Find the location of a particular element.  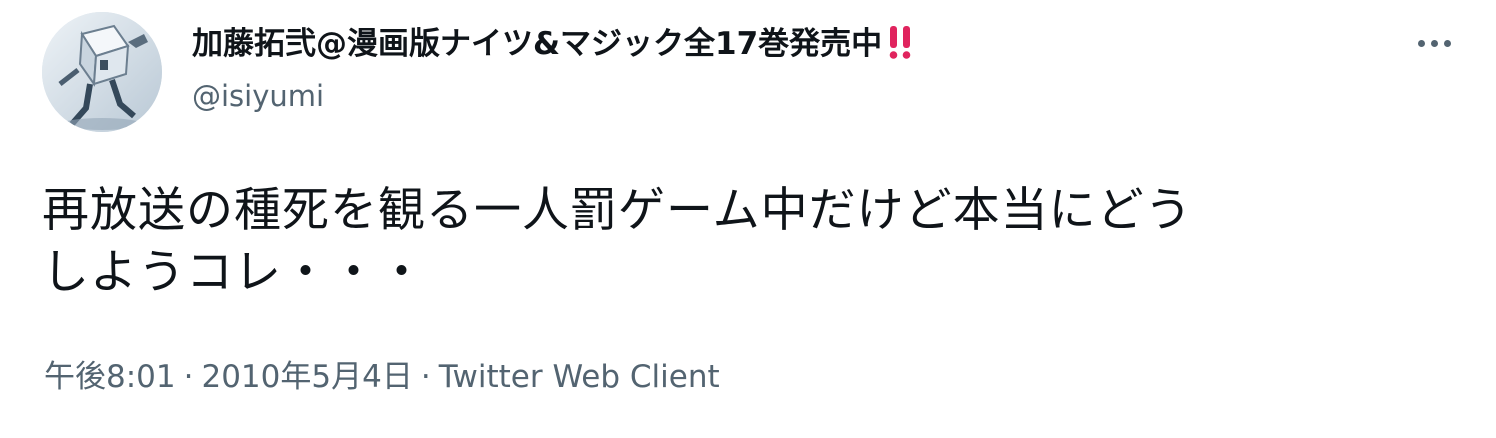

tweet-date: 2010年5月4日 is located at coordinates (307, 377).